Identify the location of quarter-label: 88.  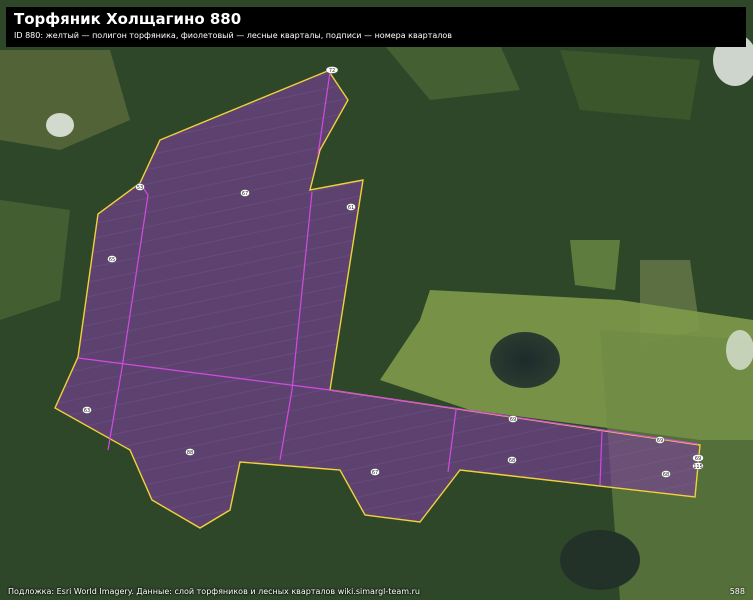
(190, 452).